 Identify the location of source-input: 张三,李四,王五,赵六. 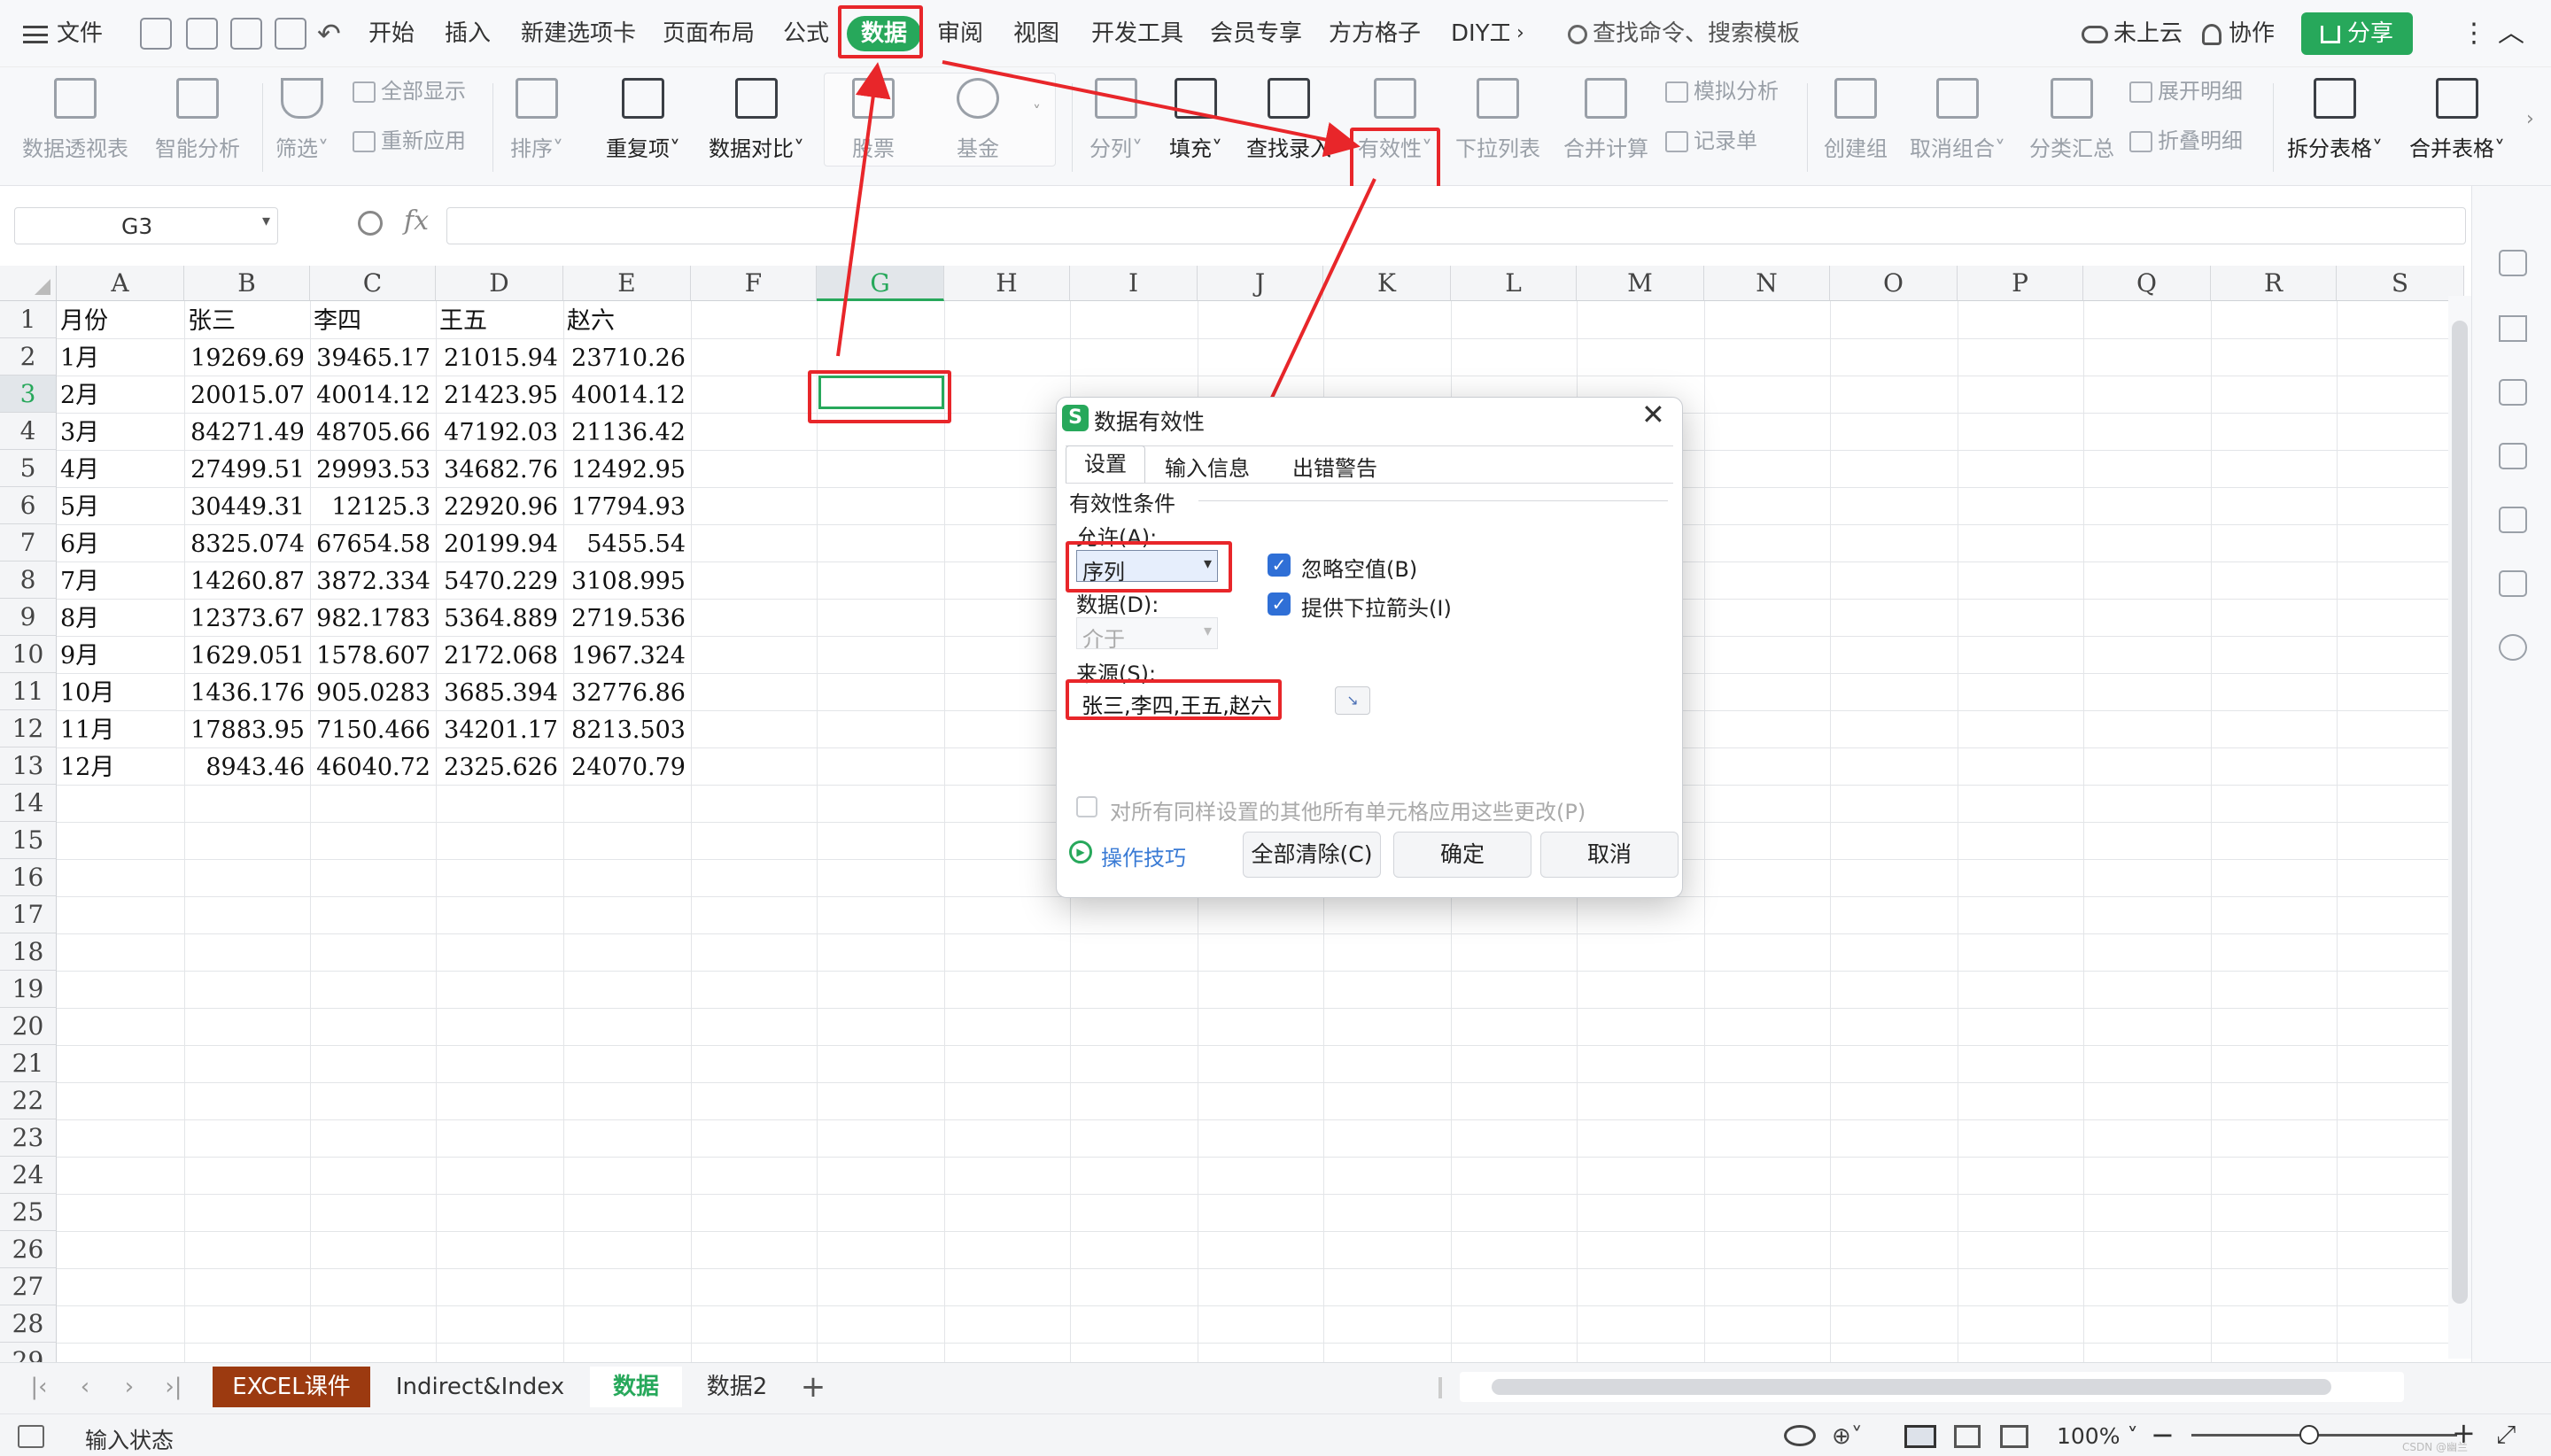
(1195, 701).